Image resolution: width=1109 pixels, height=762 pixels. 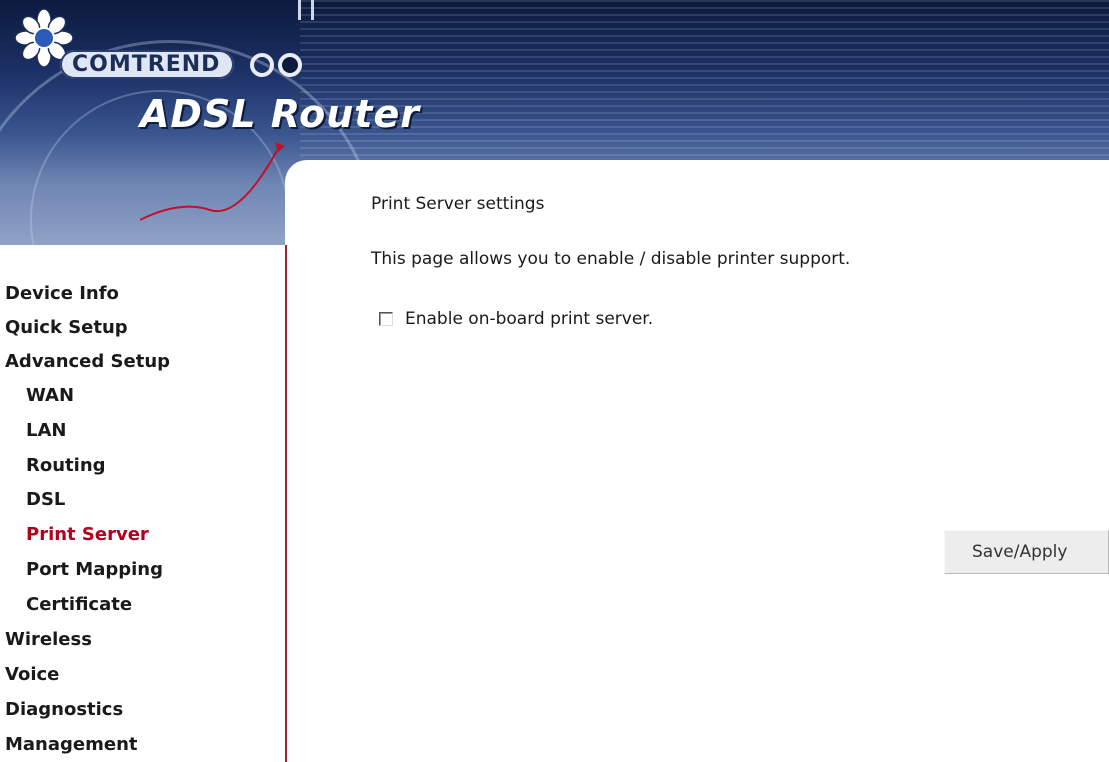 What do you see at coordinates (32, 674) in the screenshot?
I see `sidebar-item-voice: Voice` at bounding box center [32, 674].